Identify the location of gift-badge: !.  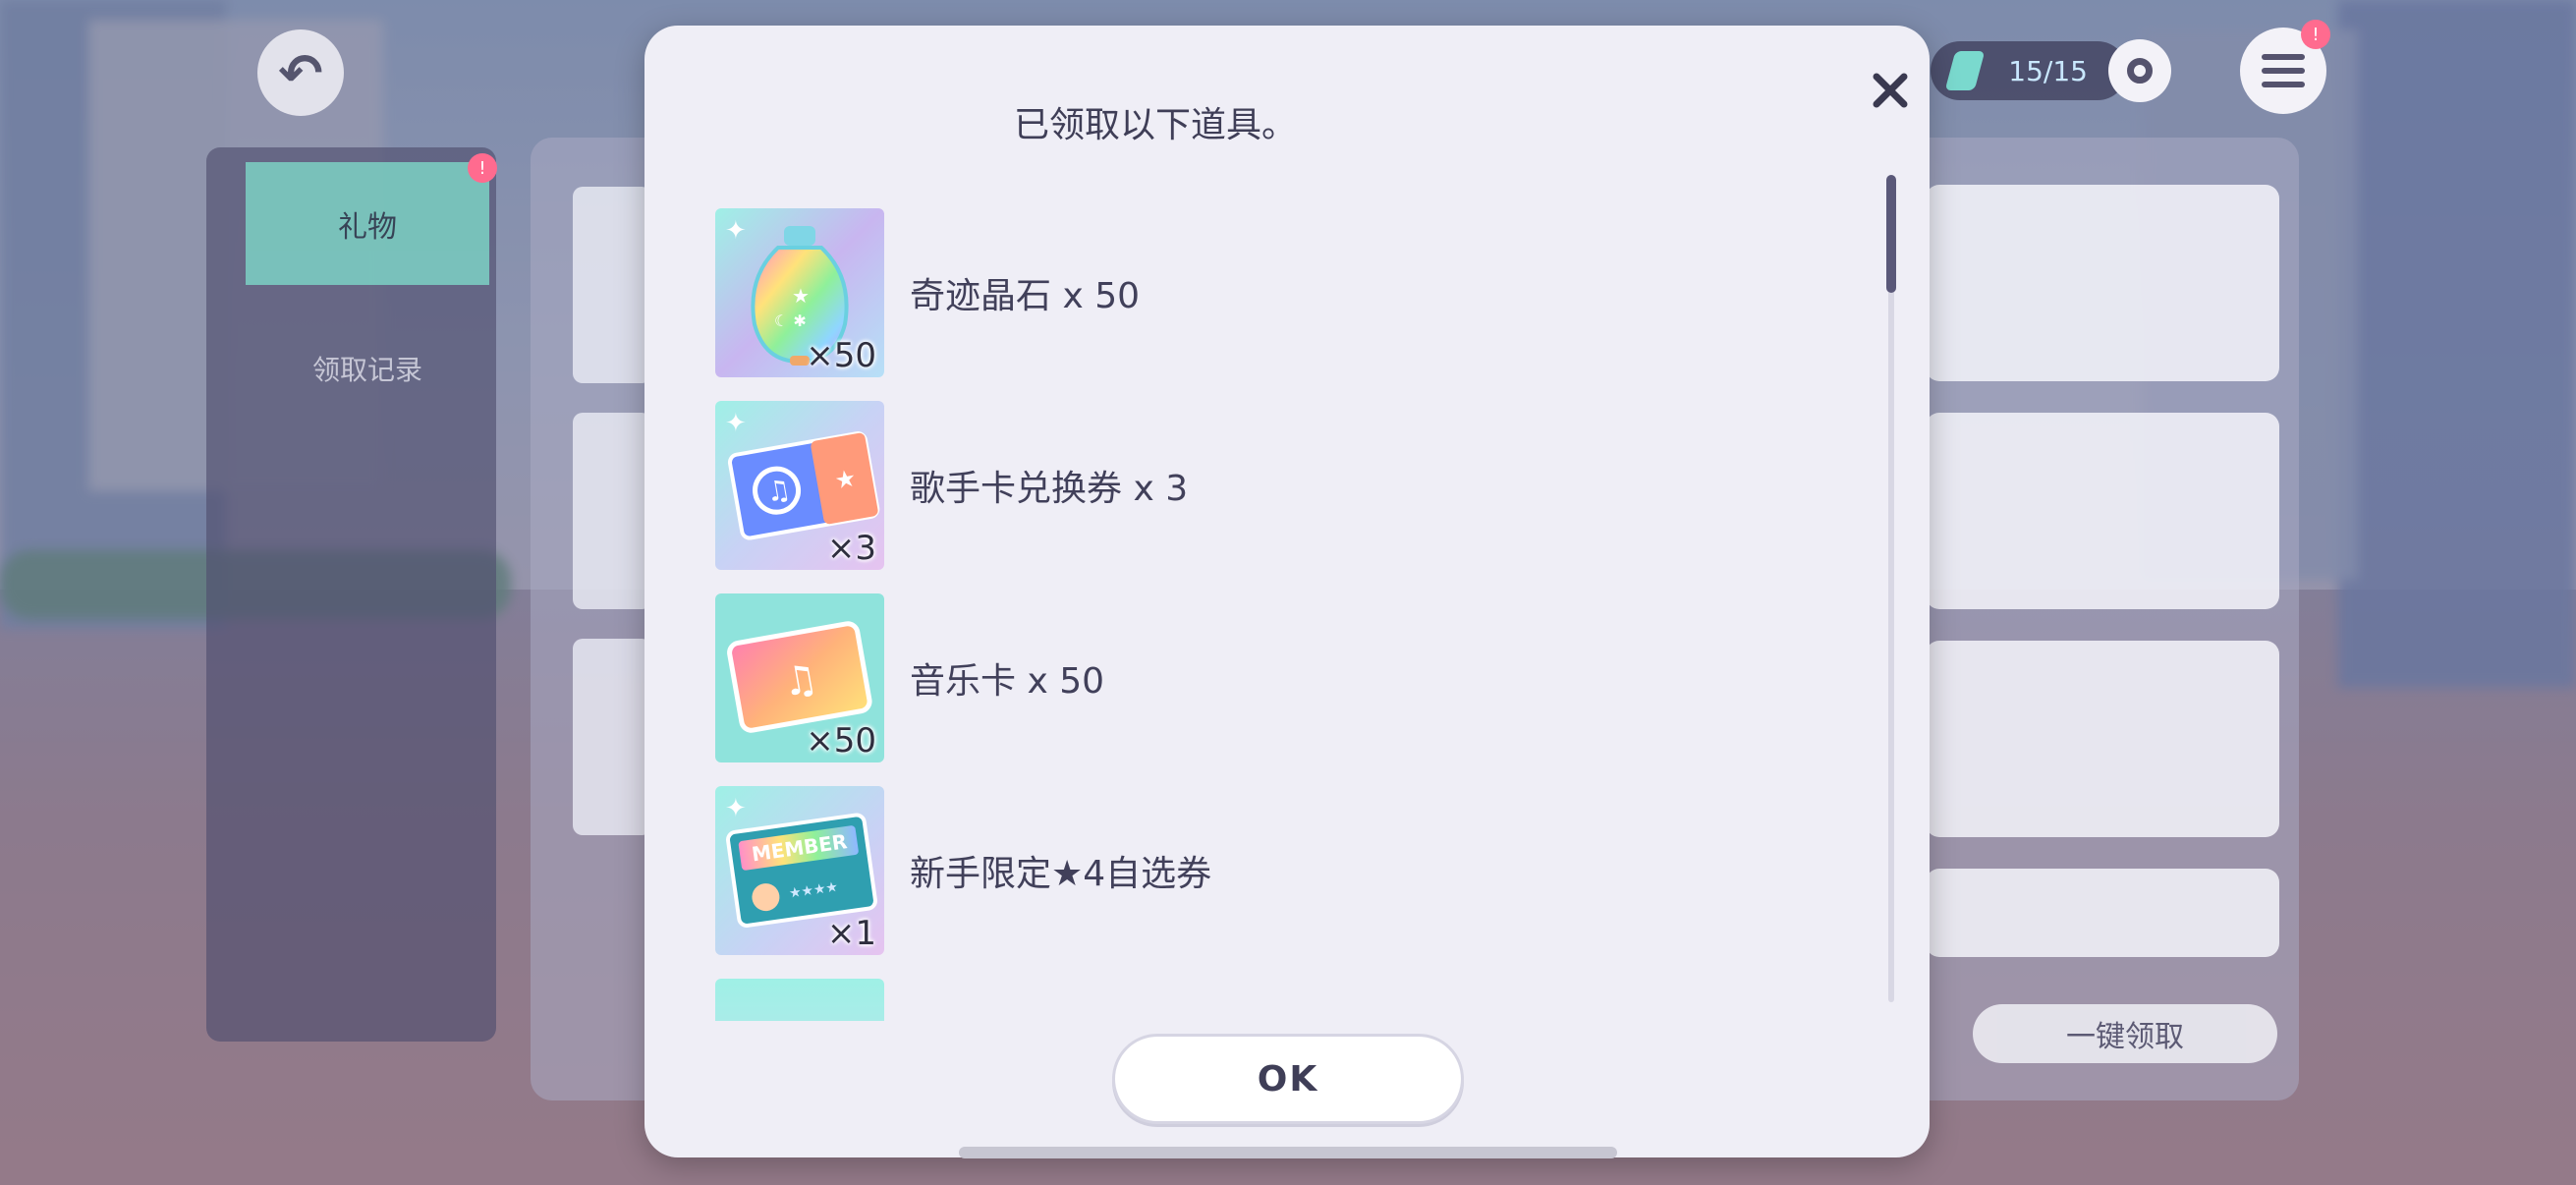
(482, 168).